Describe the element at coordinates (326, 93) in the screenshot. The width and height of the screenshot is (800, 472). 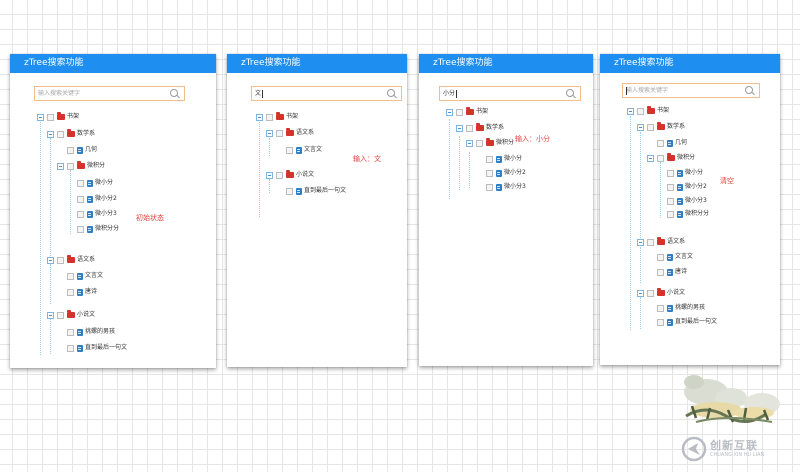
I see `search-input: 文` at that location.